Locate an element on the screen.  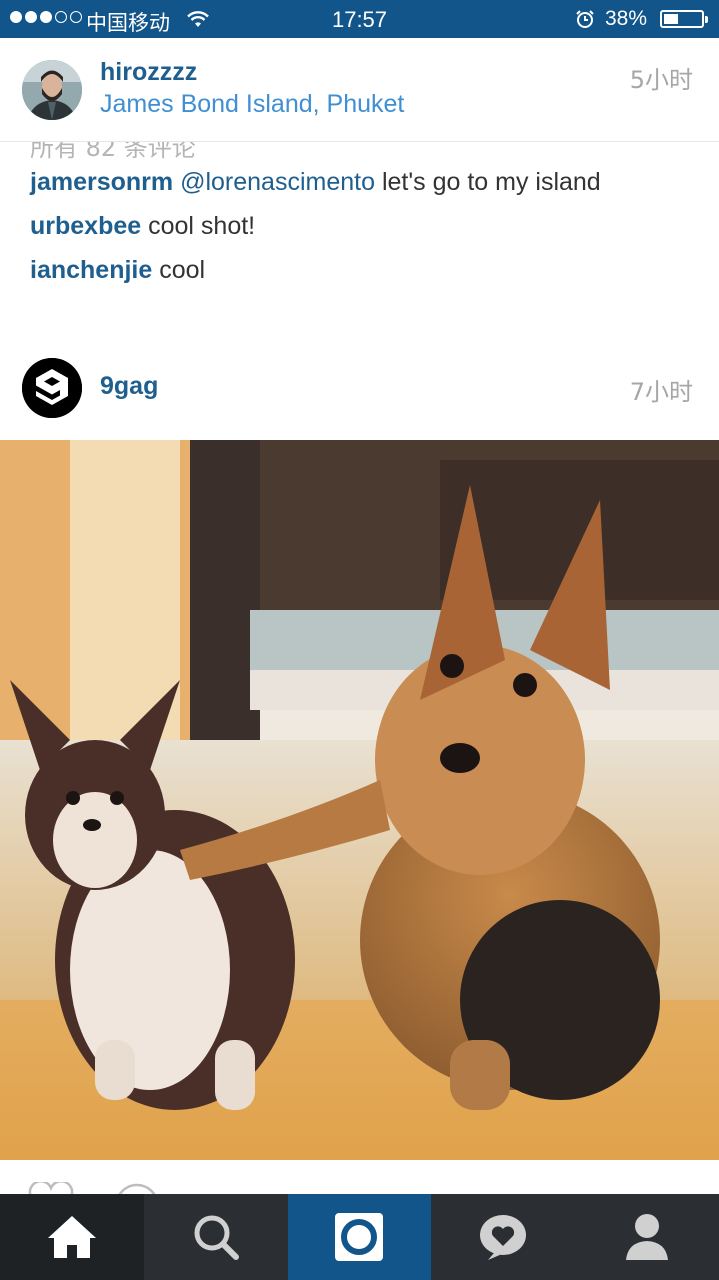
search-icon is located at coordinates (216, 1237).